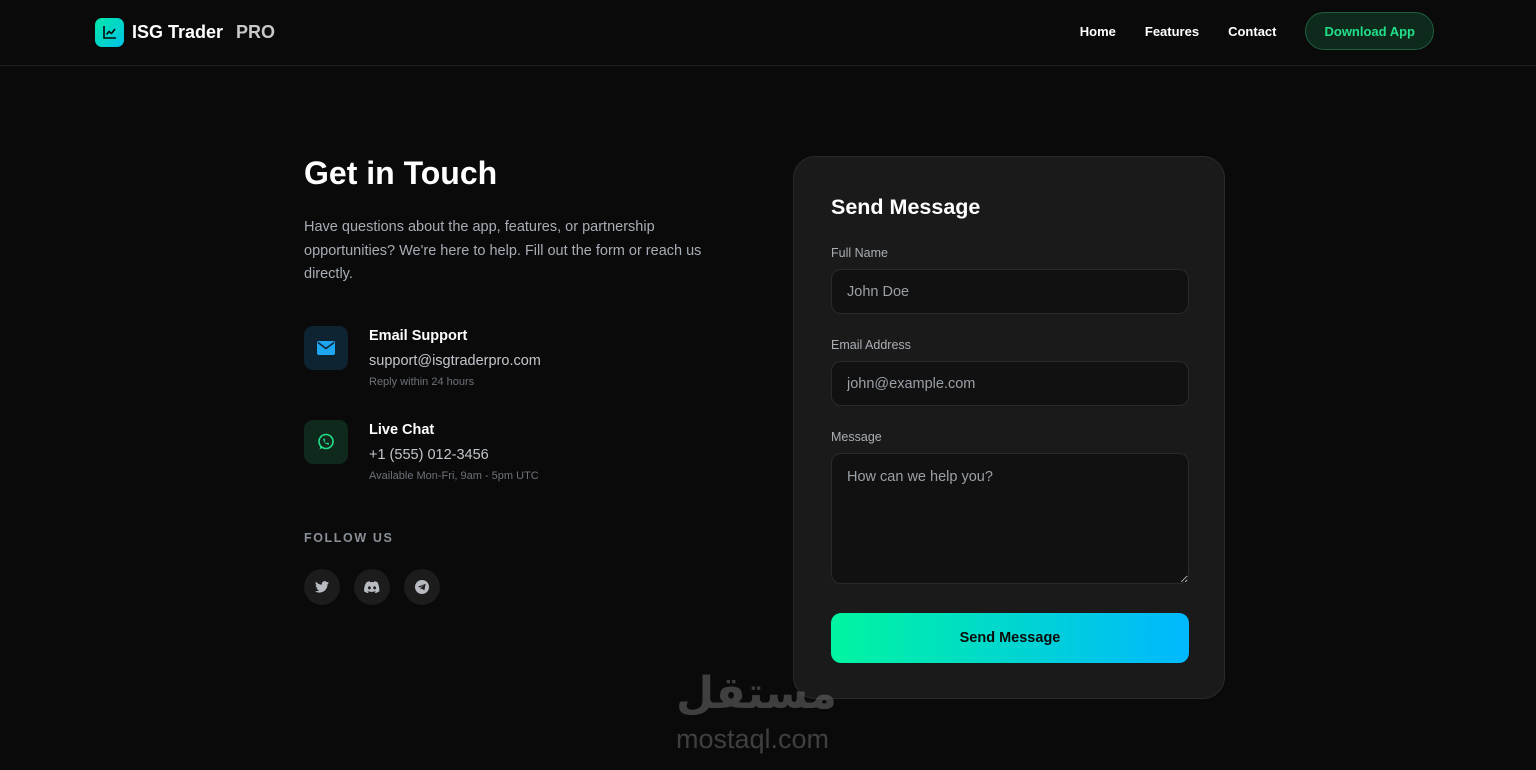  Describe the element at coordinates (256, 31) in the screenshot. I see `brand-suffix: PRO` at that location.